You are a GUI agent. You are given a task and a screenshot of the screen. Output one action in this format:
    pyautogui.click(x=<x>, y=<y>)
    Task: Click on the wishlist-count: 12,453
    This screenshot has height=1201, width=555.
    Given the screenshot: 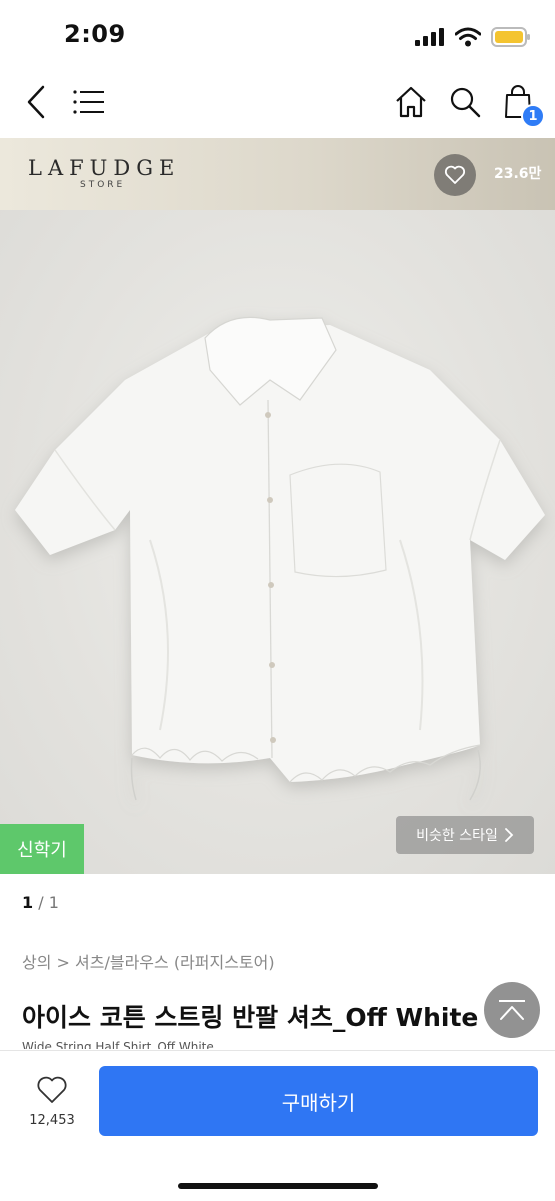 What is the action you would take?
    pyautogui.click(x=52, y=1120)
    